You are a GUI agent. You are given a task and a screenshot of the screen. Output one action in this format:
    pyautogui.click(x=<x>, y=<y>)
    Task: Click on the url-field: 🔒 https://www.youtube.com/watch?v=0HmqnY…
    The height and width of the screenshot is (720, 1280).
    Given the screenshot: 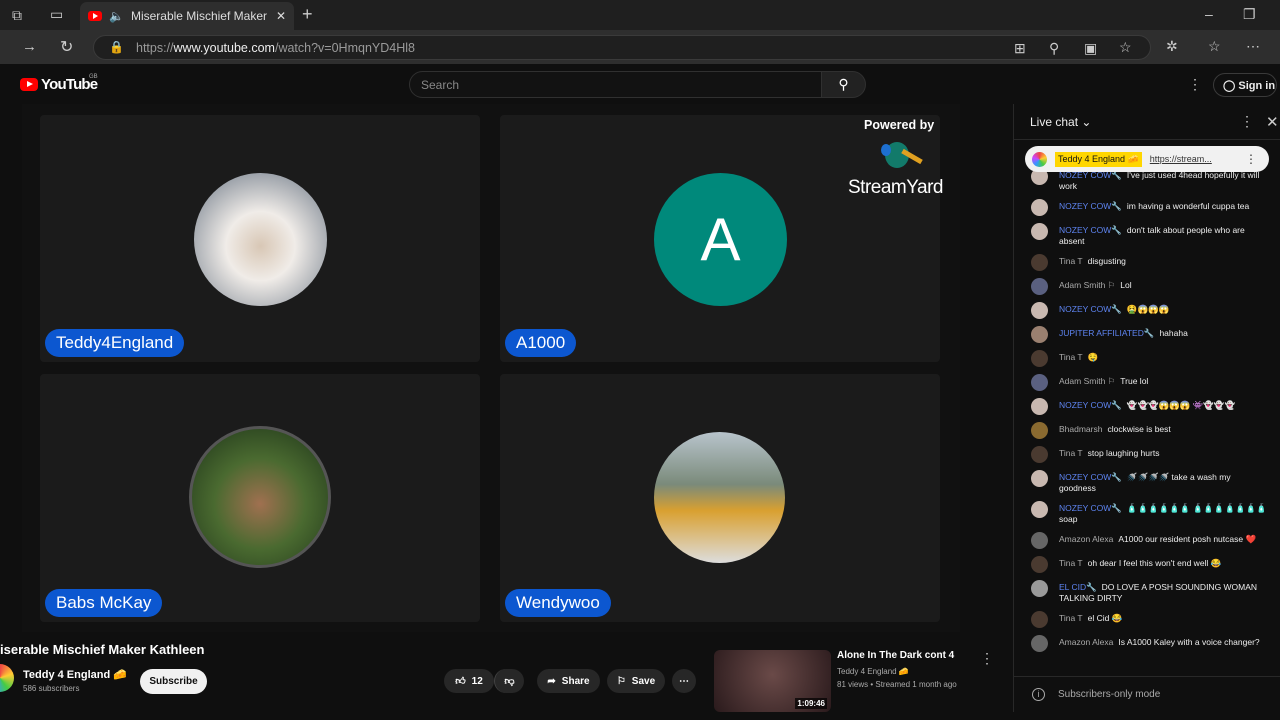 What is the action you would take?
    pyautogui.click(x=622, y=47)
    